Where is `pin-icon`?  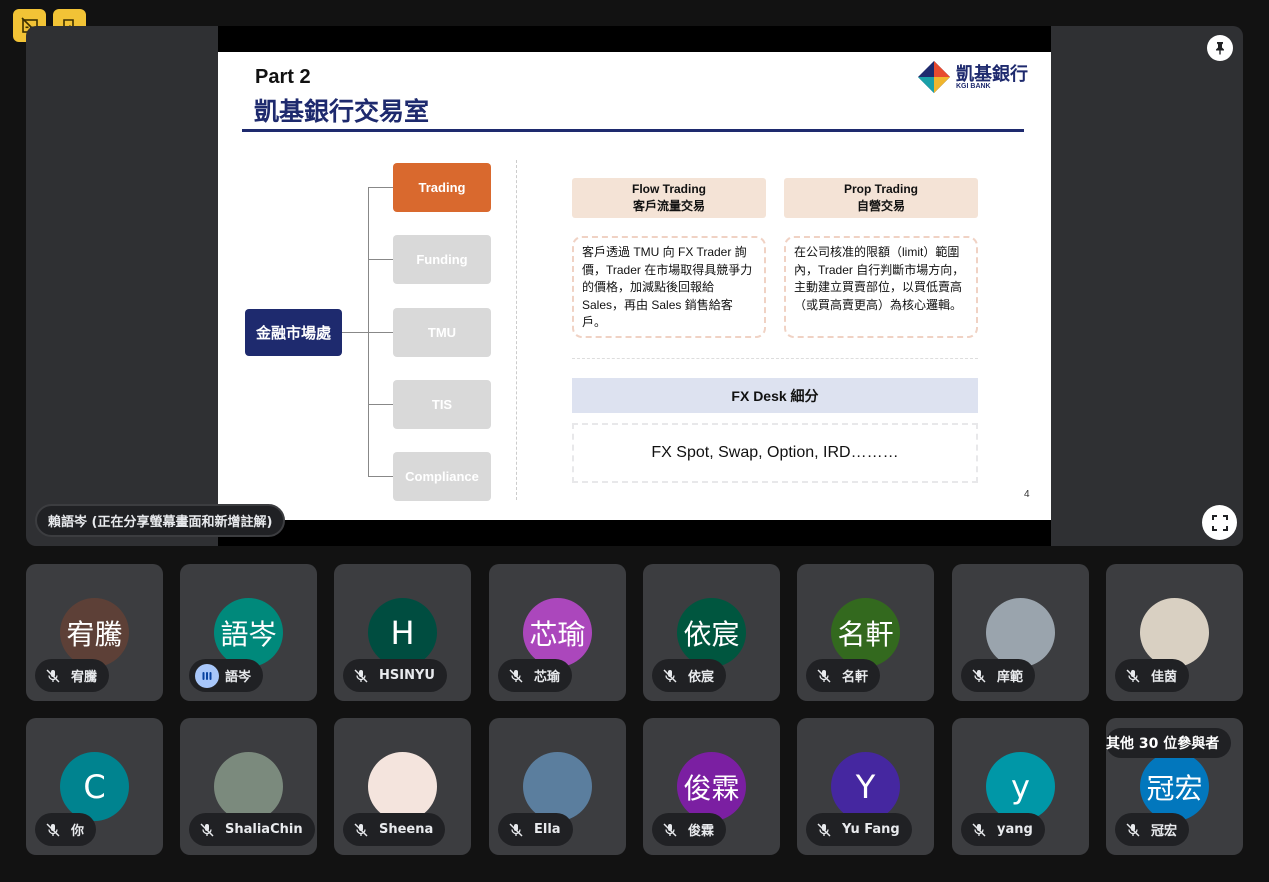 pin-icon is located at coordinates (1220, 48).